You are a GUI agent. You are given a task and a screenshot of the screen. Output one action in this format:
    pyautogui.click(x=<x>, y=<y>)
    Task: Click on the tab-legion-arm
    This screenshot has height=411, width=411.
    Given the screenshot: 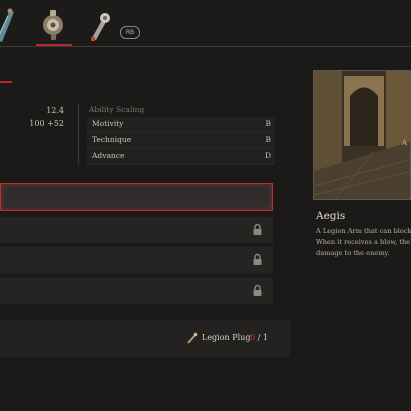 What is the action you would take?
    pyautogui.click(x=54, y=24)
    